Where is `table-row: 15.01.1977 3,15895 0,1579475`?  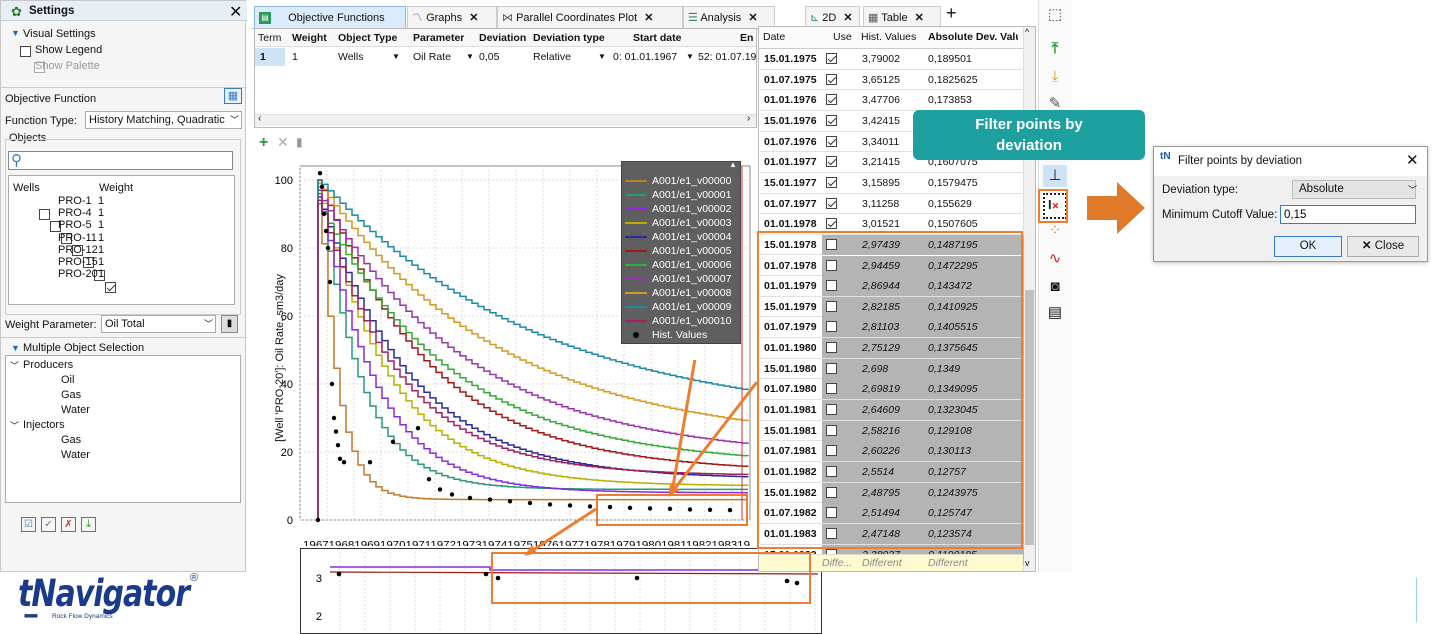
table-row: 15.01.1977 3,15895 0,1579475 is located at coordinates (891, 183).